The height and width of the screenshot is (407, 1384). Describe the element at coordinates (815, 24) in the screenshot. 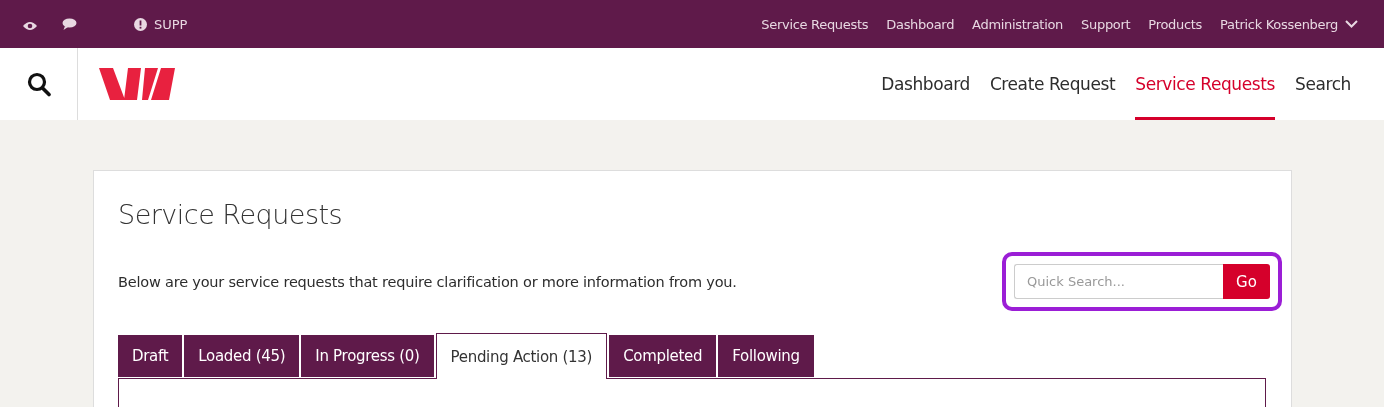

I see `top-nav-link: Service Requests` at that location.